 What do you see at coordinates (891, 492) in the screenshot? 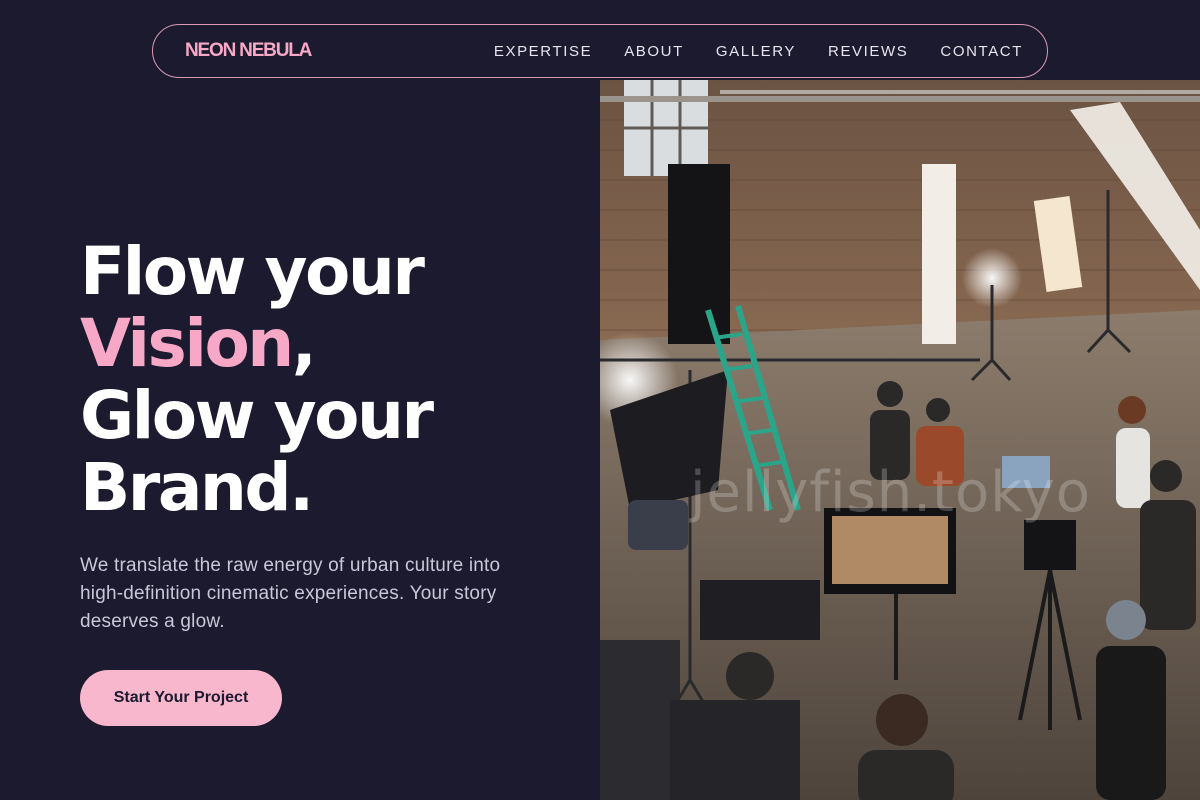
I see `photo-watermark: jellyfish.tokyo` at bounding box center [891, 492].